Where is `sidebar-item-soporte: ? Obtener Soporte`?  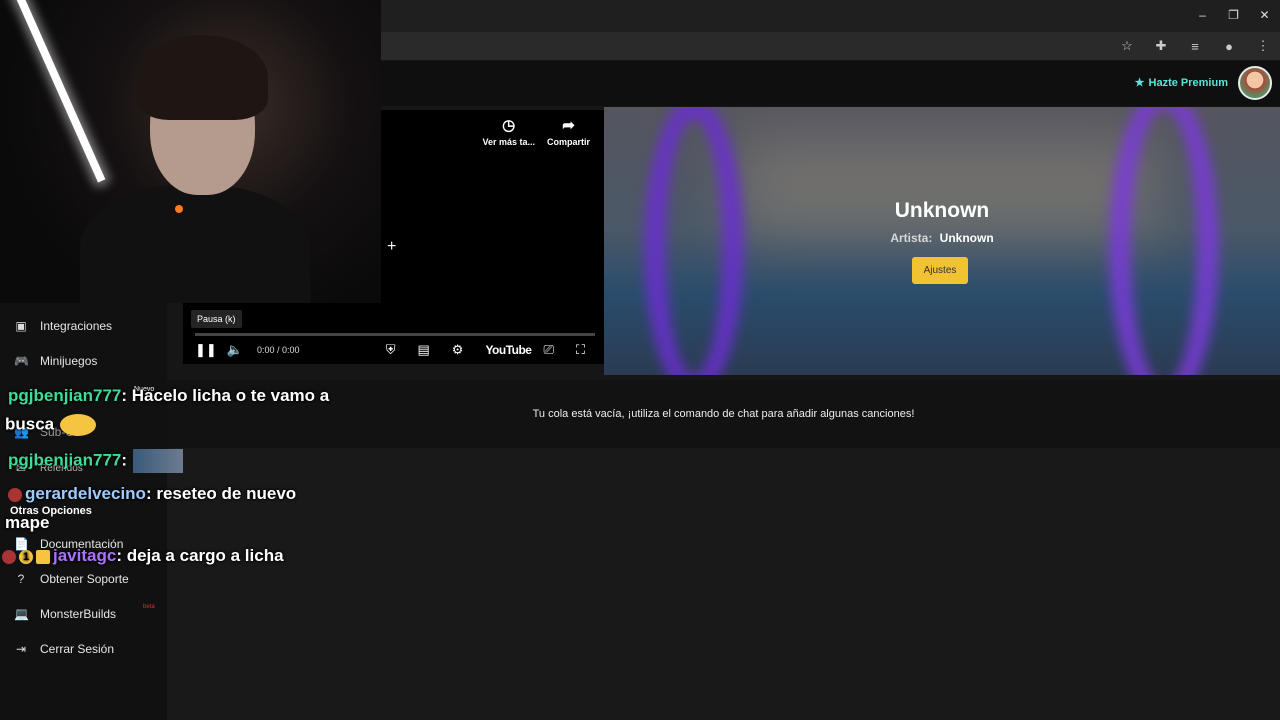
sidebar-item-soporte: ? Obtener Soporte is located at coordinates (71, 579).